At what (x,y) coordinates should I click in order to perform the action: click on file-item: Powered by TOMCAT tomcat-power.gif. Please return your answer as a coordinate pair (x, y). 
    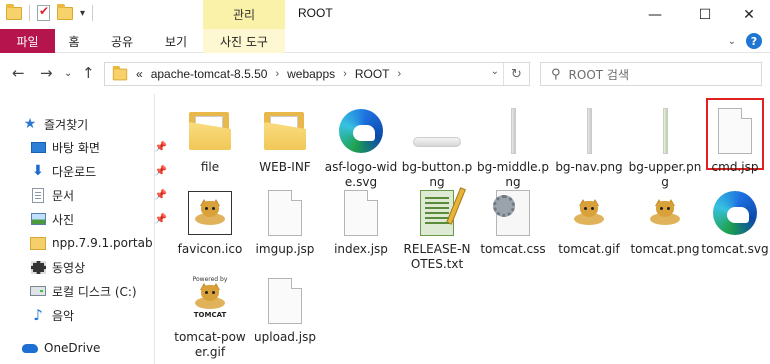
    Looking at the image, I should click on (210, 316).